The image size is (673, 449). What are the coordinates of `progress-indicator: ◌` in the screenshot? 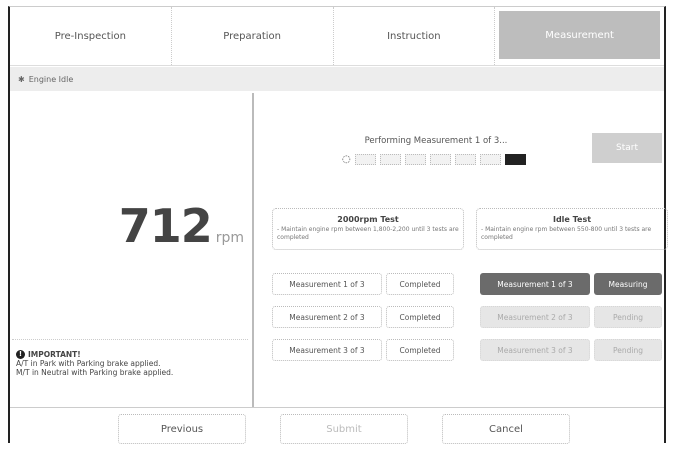 It's located at (434, 159).